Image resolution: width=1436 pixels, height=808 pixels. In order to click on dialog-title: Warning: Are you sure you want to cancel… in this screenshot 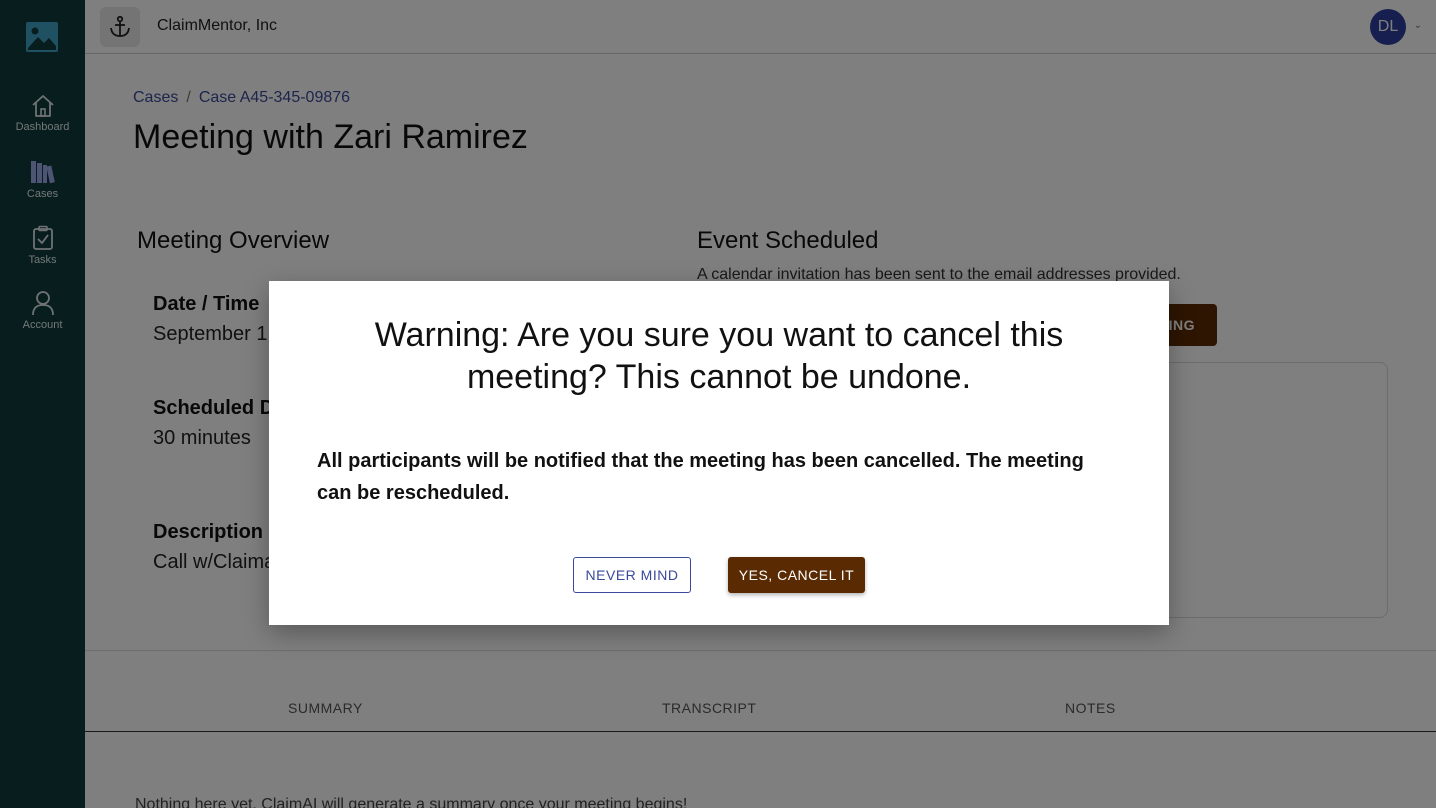, I will do `click(719, 356)`.